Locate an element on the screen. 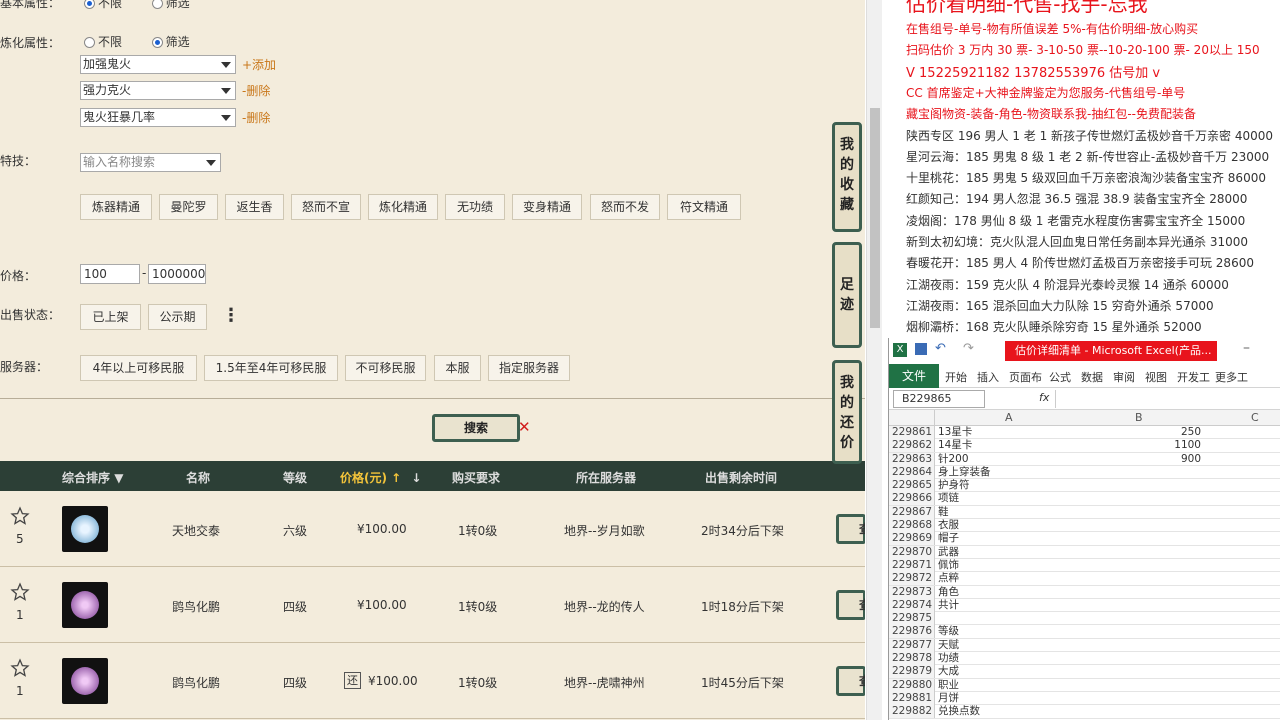  cell-b: 250 is located at coordinates (1141, 432).